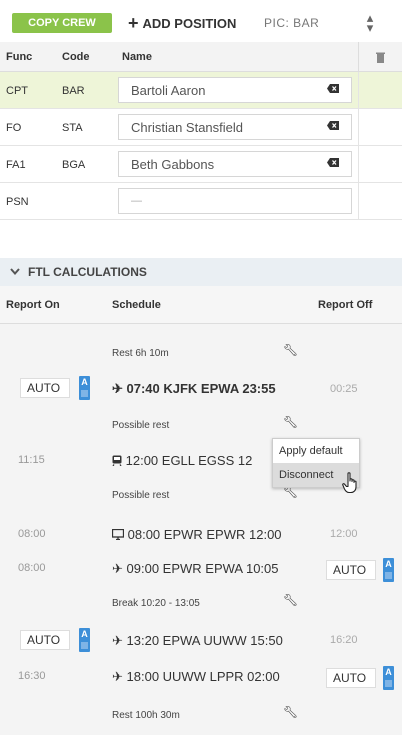 This screenshot has width=402, height=735. What do you see at coordinates (344, 534) in the screenshot?
I see `report-off-time: 12:00` at bounding box center [344, 534].